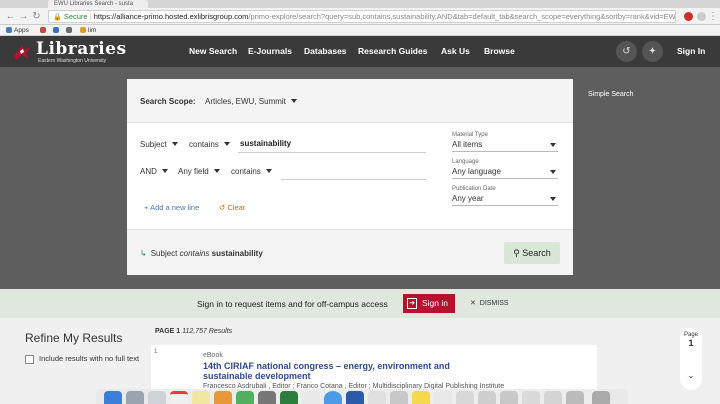  Describe the element at coordinates (325, 51) in the screenshot. I see `nav-databases: Databases` at that location.